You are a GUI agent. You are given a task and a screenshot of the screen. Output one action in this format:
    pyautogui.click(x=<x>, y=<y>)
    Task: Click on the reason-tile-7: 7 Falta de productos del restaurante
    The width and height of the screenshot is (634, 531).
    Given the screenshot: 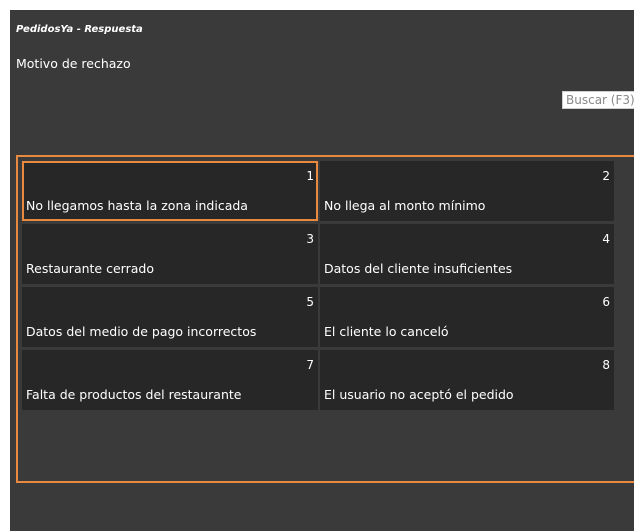 What is the action you would take?
    pyautogui.click(x=170, y=380)
    